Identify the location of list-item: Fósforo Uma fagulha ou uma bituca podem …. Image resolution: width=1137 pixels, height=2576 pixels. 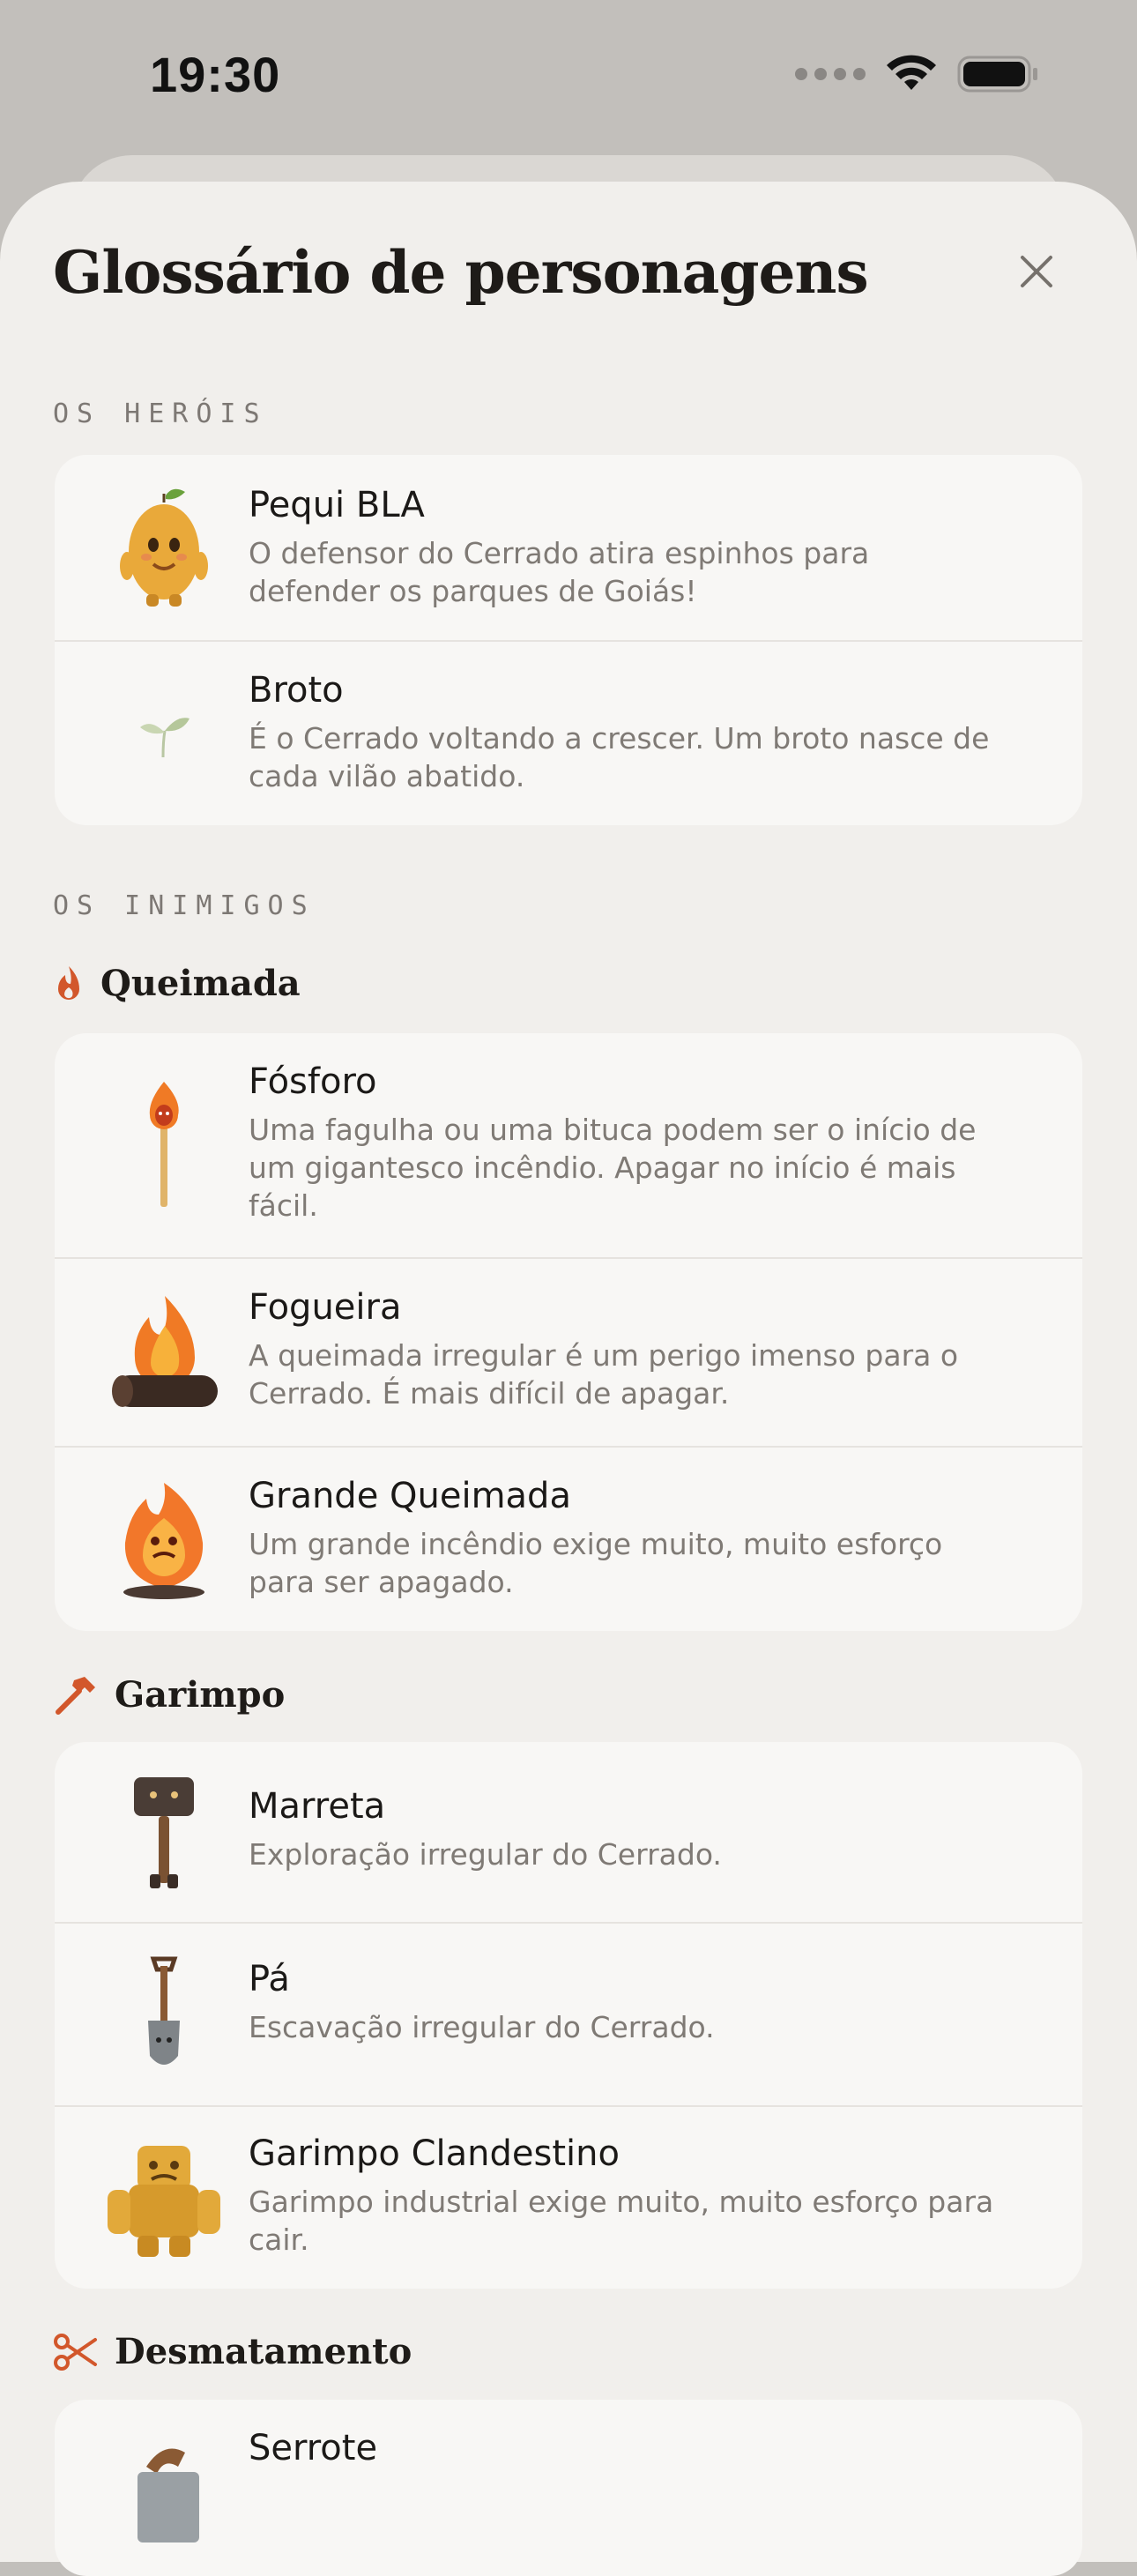
(568, 1146).